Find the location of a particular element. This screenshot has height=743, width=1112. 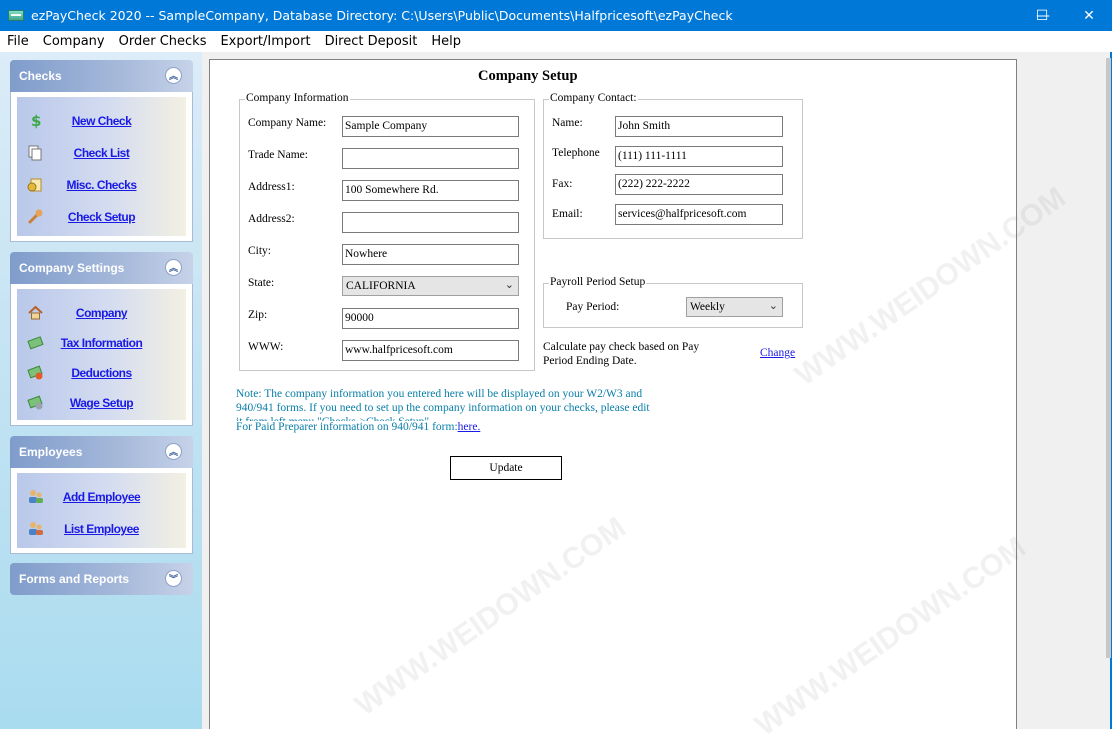

panel-title-checks: Checks is located at coordinates (40, 76).